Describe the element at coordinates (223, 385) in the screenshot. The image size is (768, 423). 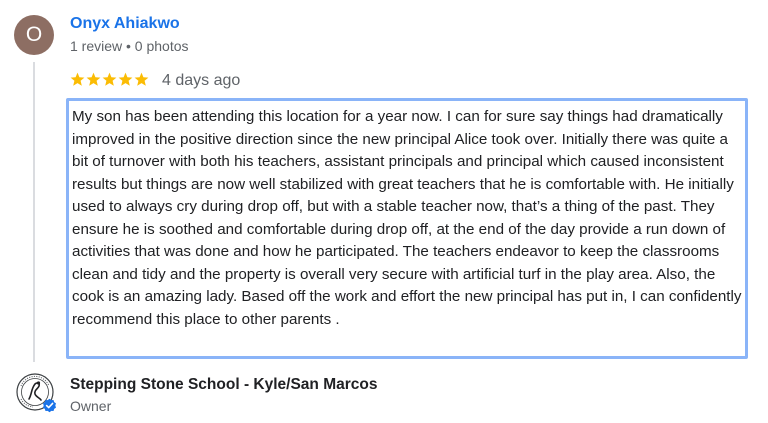
I see `owner-business-name: Stepping Stone School - Kyle/San Marcos` at that location.